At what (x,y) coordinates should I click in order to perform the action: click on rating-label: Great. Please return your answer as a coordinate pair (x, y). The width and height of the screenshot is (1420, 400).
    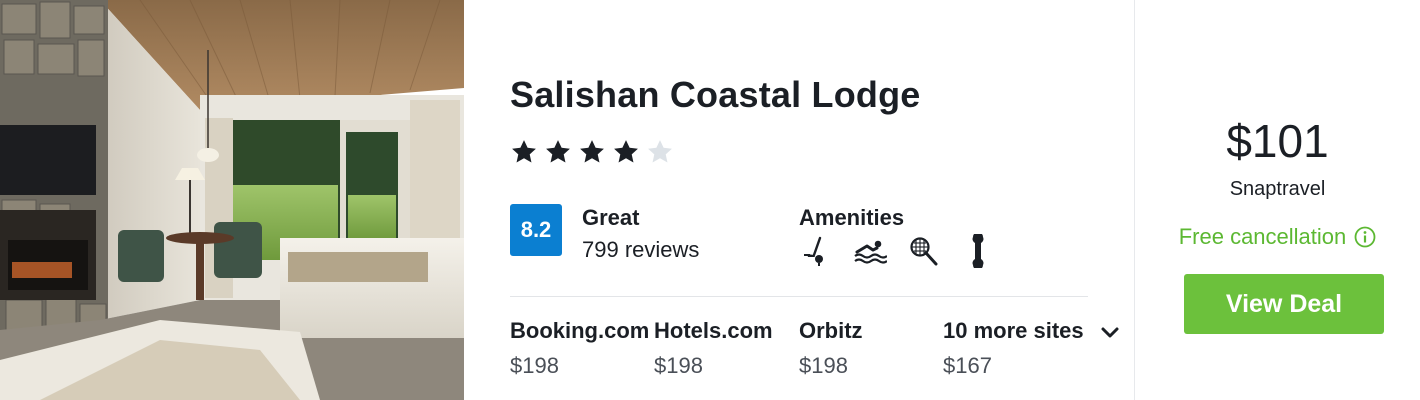
    Looking at the image, I should click on (611, 217).